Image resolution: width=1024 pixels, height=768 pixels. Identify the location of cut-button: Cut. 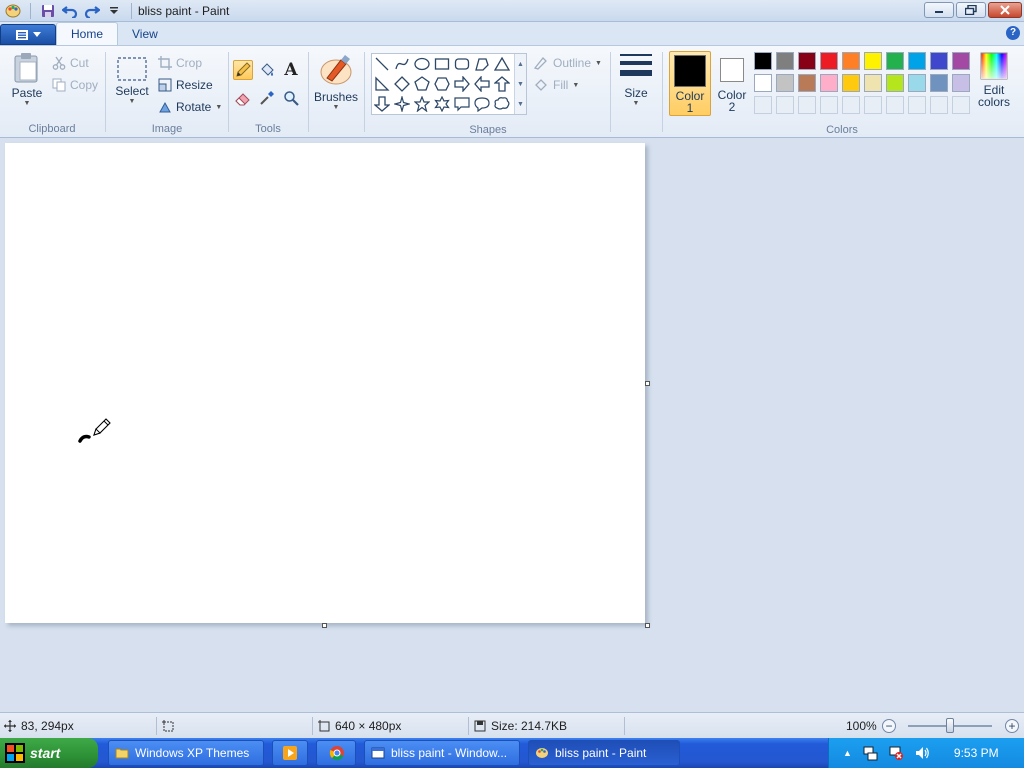
(70, 63).